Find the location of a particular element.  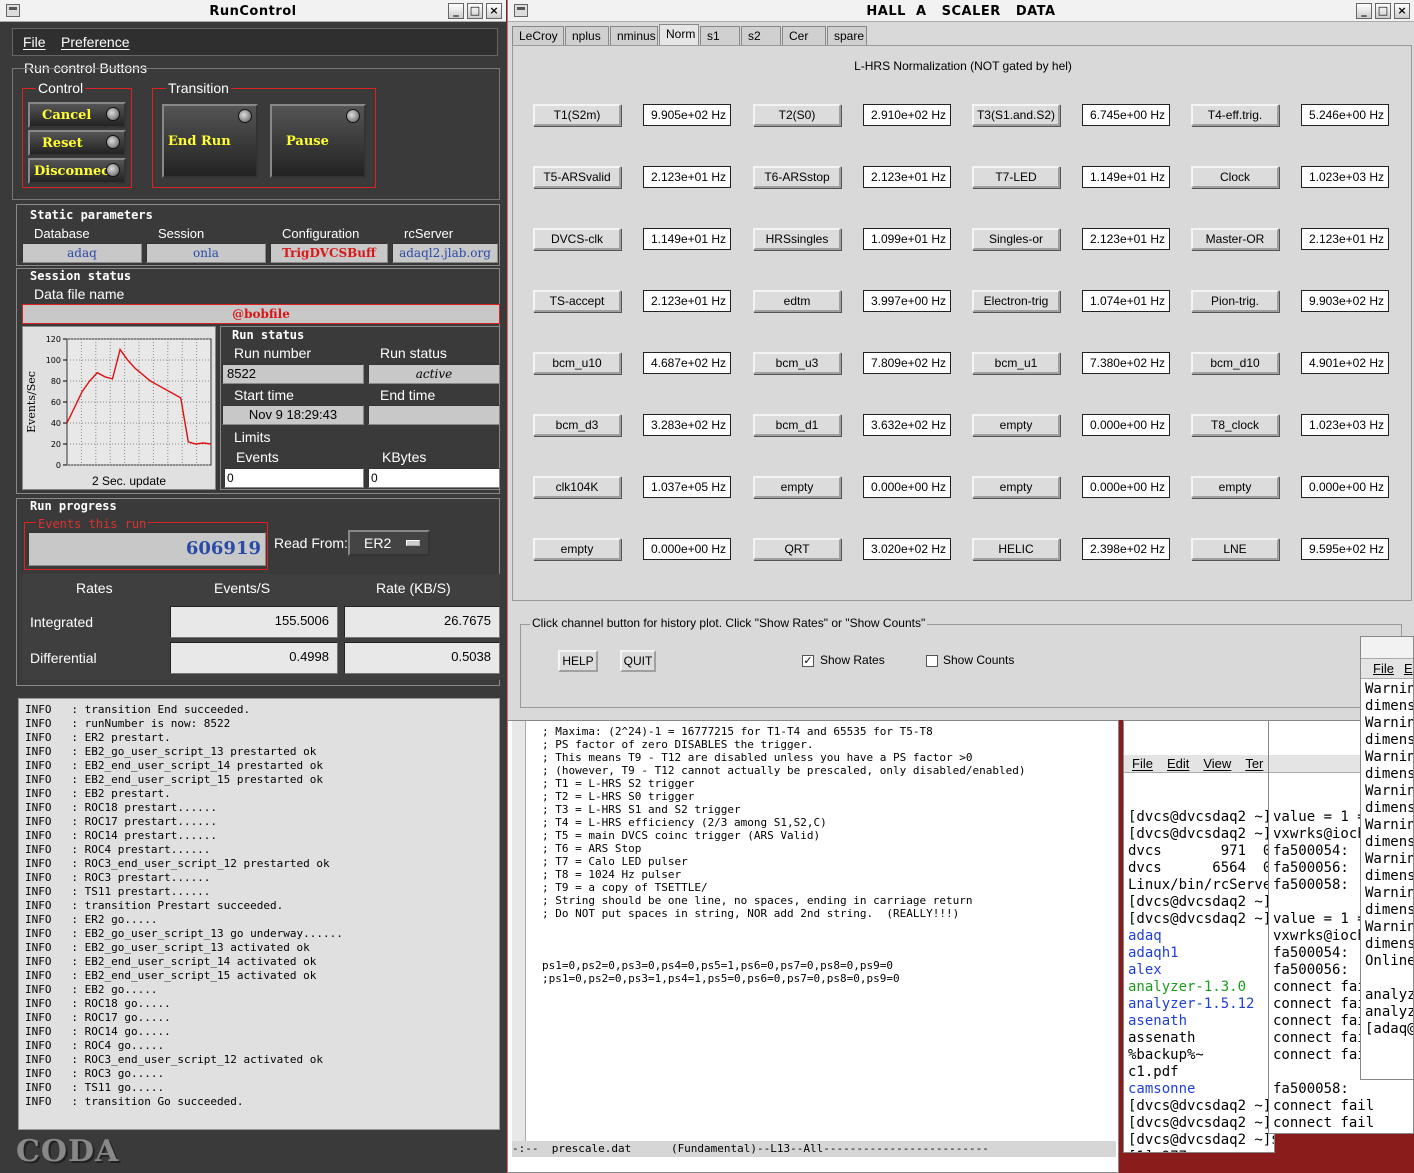

end-run-button: End Run is located at coordinates (210, 141).